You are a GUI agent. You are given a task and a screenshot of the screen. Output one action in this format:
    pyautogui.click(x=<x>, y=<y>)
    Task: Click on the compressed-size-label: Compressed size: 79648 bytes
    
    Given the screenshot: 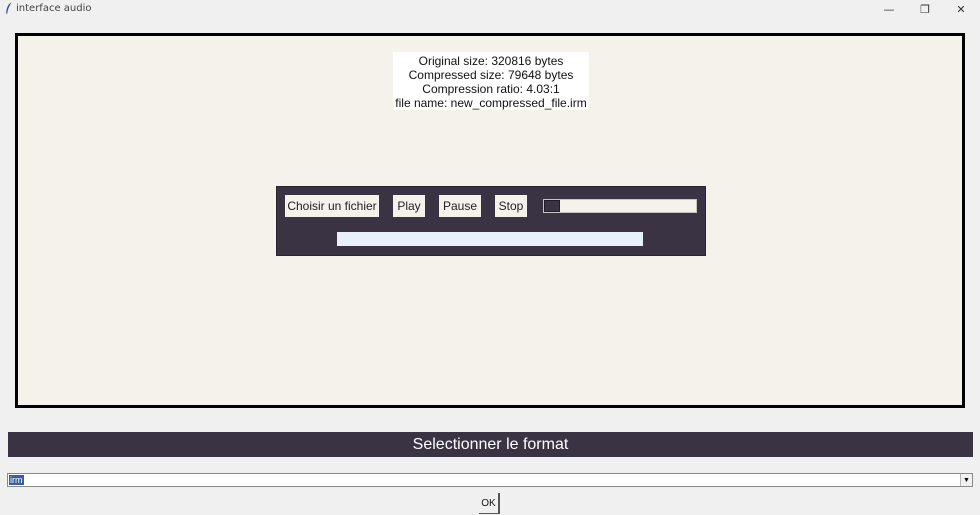 What is the action you would take?
    pyautogui.click(x=491, y=75)
    